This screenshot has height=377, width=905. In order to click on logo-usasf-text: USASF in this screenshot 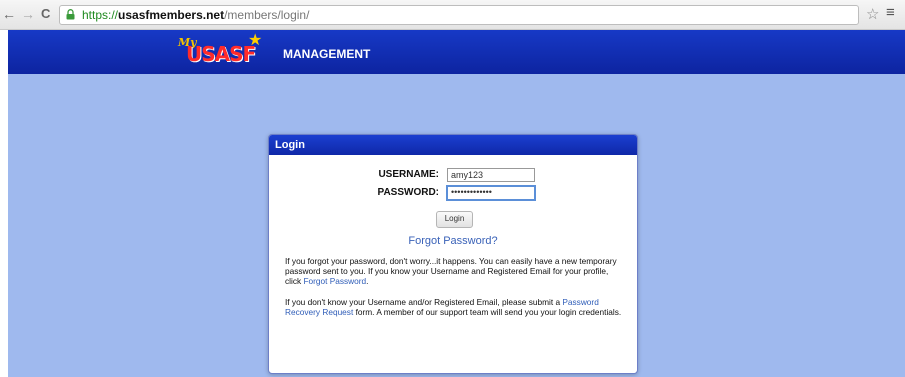, I will do `click(221, 54)`.